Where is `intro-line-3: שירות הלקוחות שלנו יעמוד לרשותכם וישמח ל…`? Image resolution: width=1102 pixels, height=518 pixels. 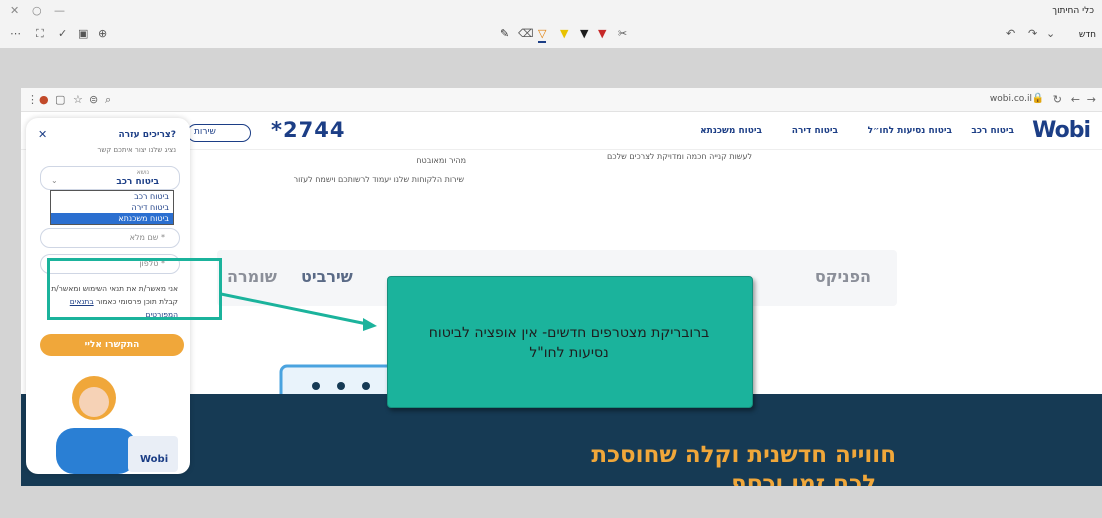 intro-line-3: שירות הלקוחות שלנו יעמוד לרשותכם וישמח ל… is located at coordinates (378, 179).